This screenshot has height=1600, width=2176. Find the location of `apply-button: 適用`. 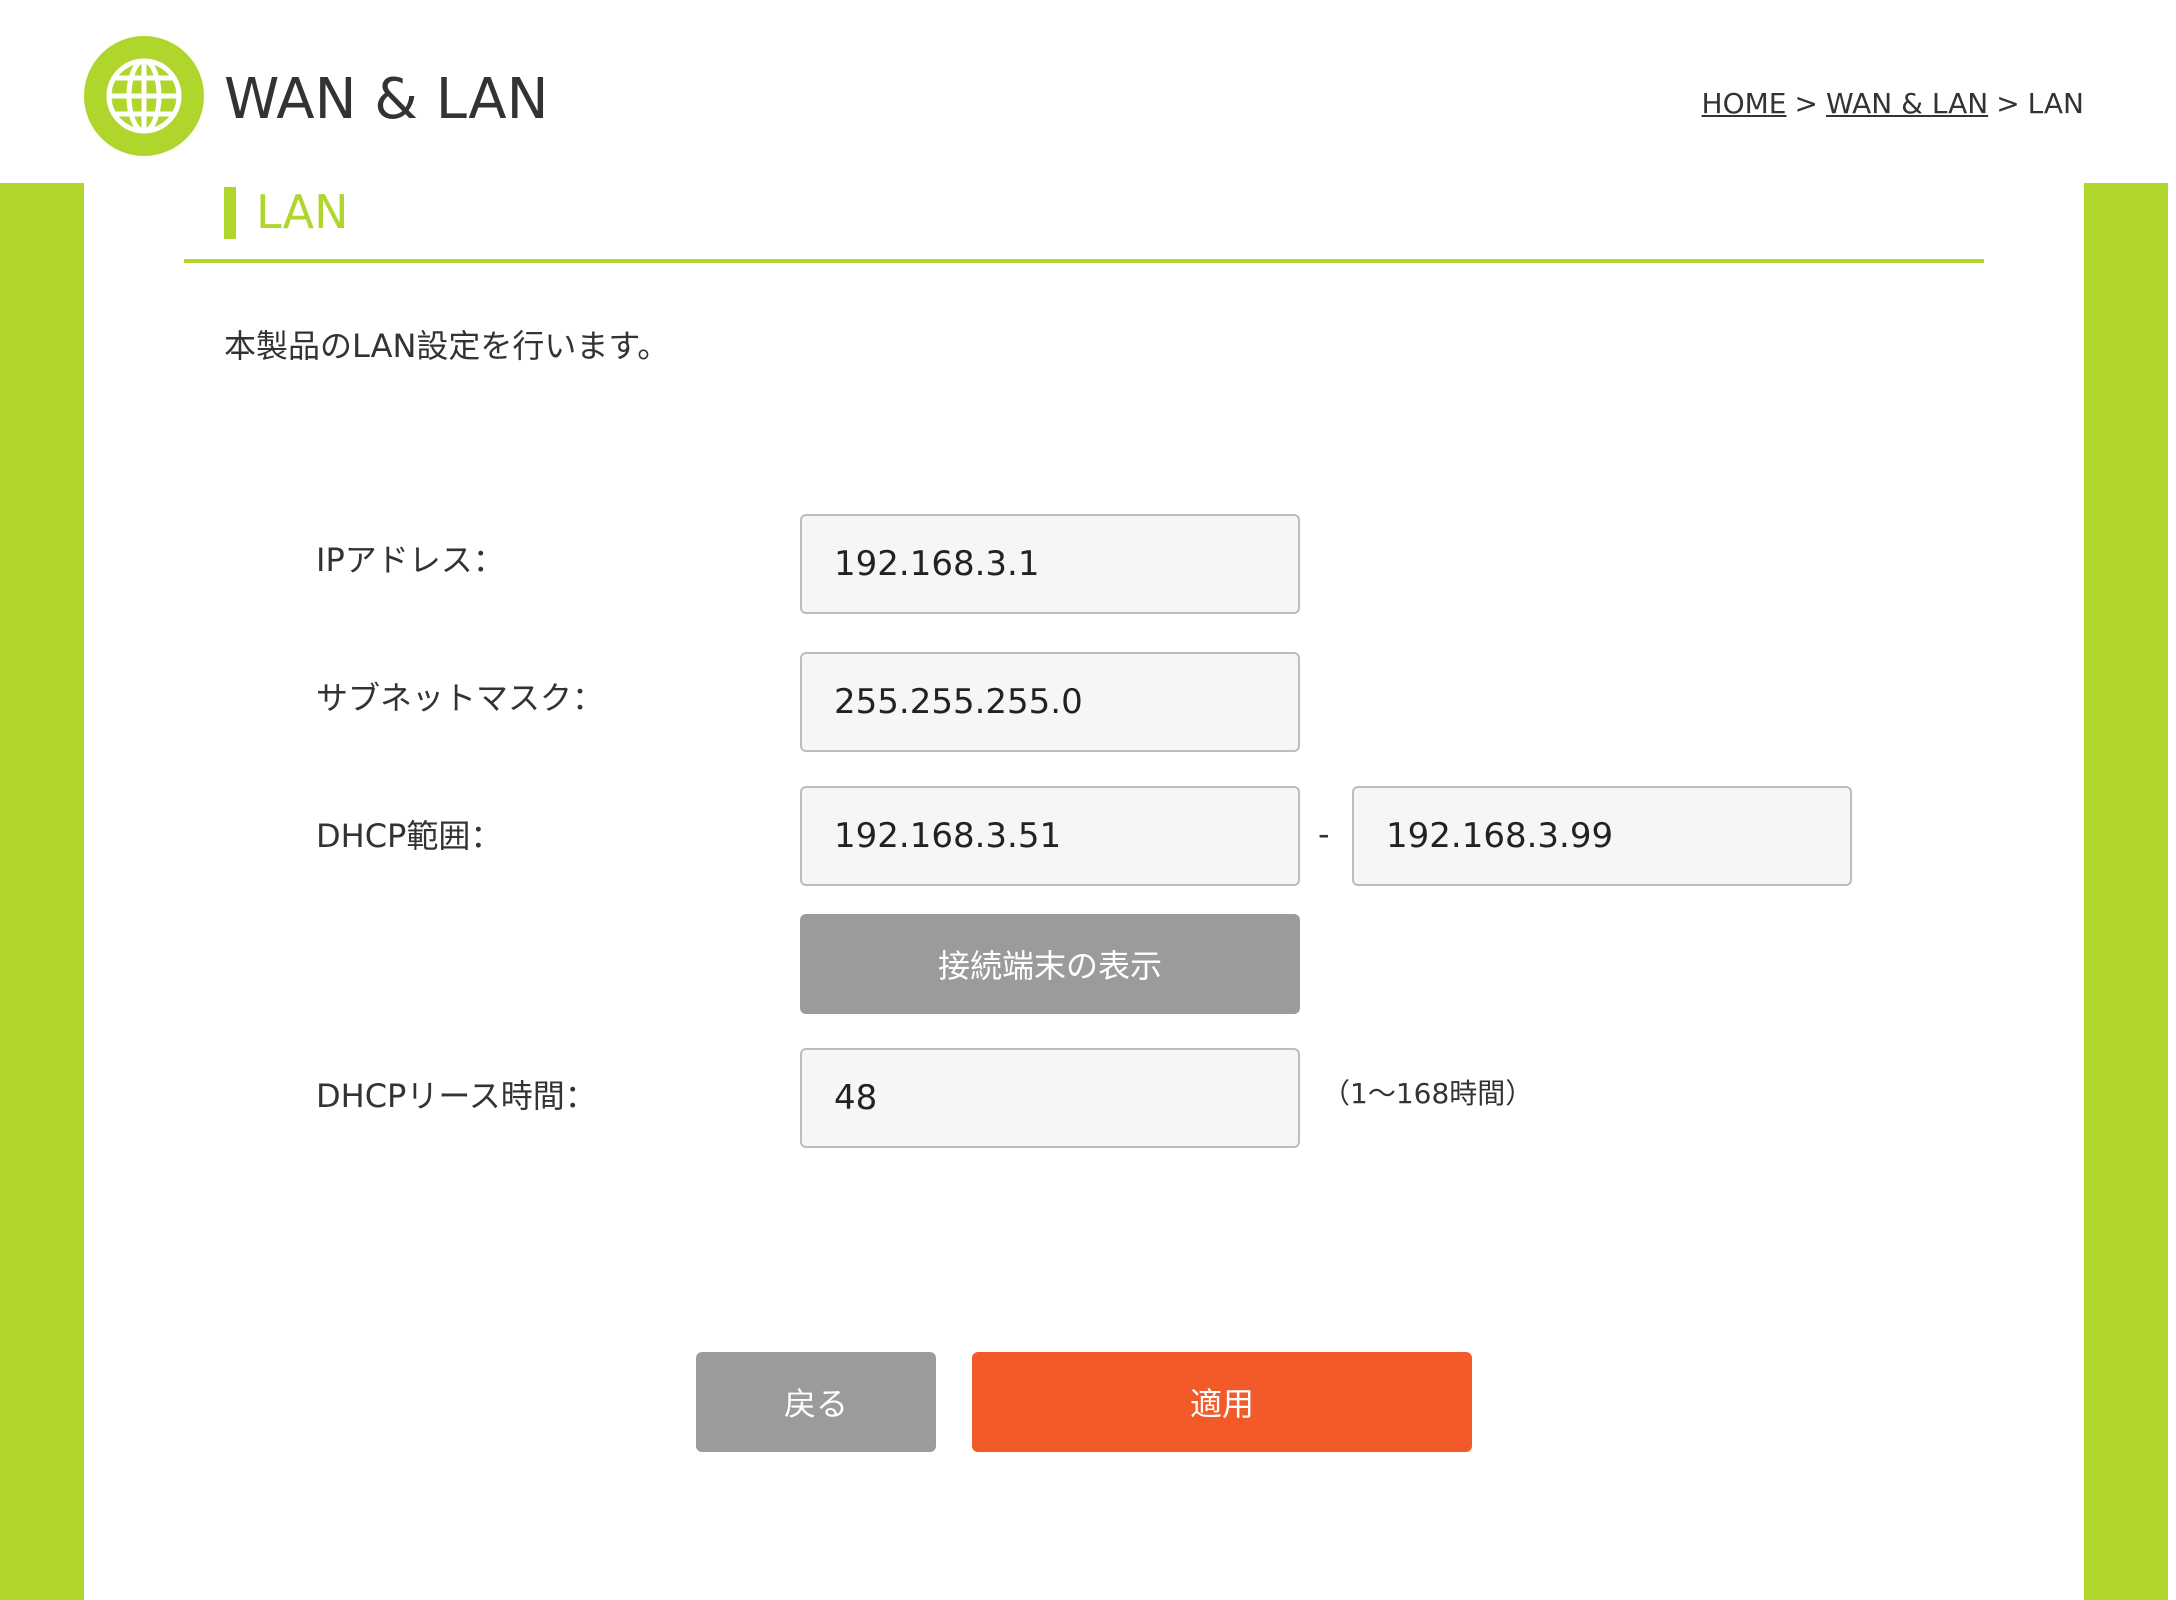

apply-button: 適用 is located at coordinates (1222, 1402).